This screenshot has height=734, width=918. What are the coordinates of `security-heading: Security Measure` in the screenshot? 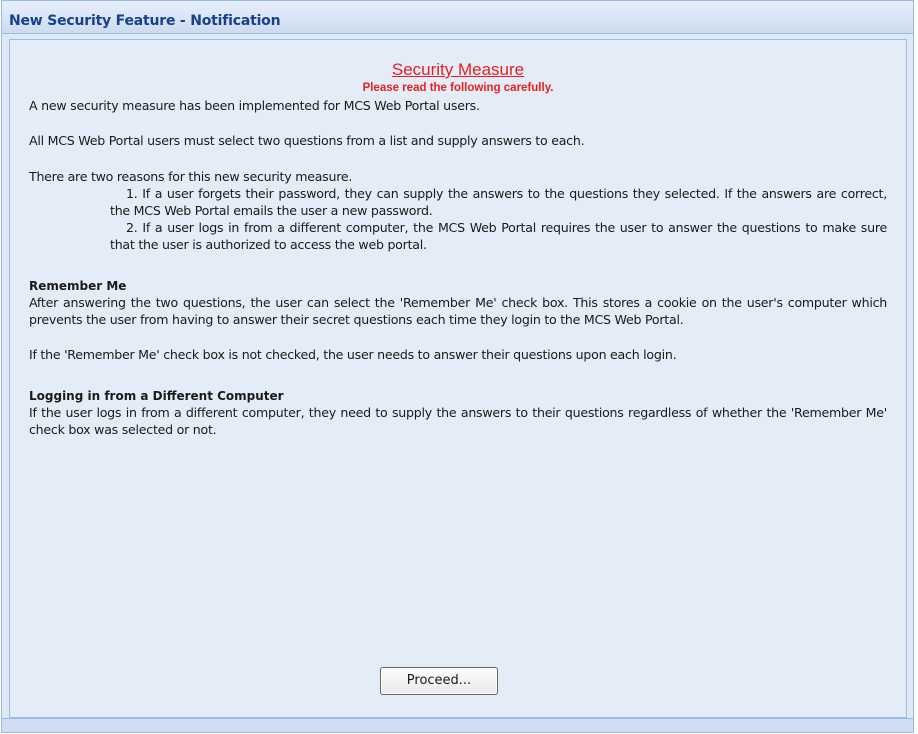 It's located at (458, 69).